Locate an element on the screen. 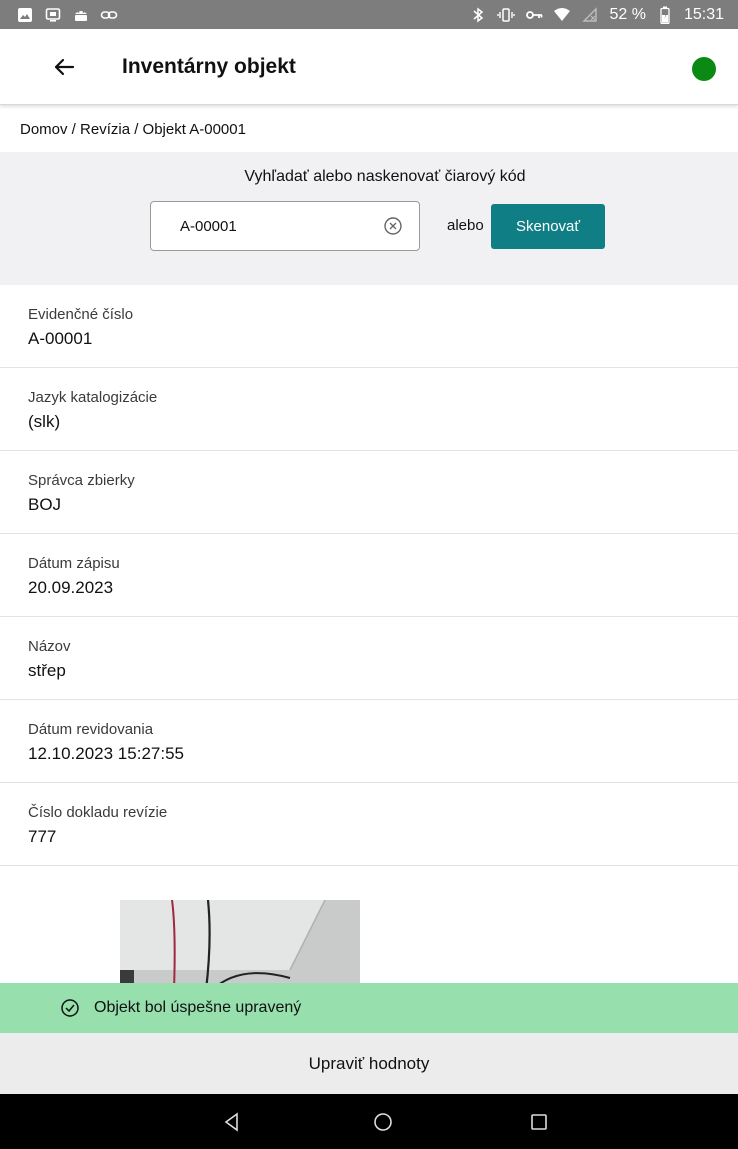  status-time: 15:31 is located at coordinates (703, 14).